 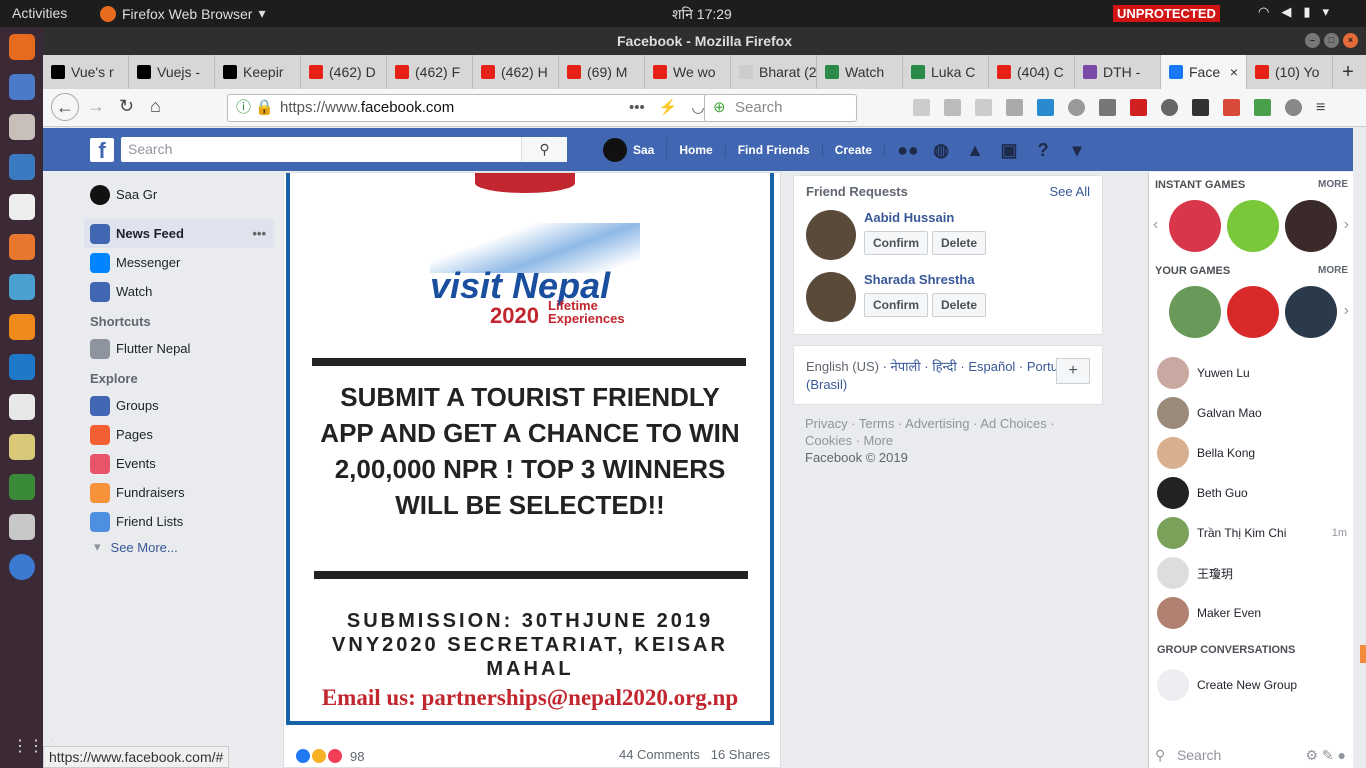 What do you see at coordinates (983, 107) in the screenshot?
I see `sidebar-icon` at bounding box center [983, 107].